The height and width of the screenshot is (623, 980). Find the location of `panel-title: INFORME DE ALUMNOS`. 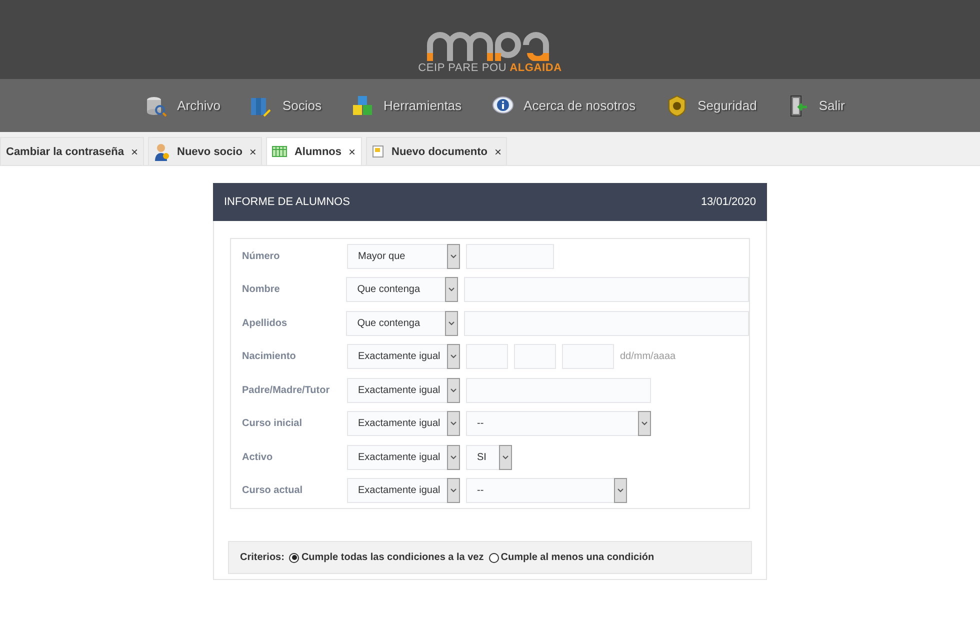

panel-title: INFORME DE ALUMNOS is located at coordinates (287, 202).